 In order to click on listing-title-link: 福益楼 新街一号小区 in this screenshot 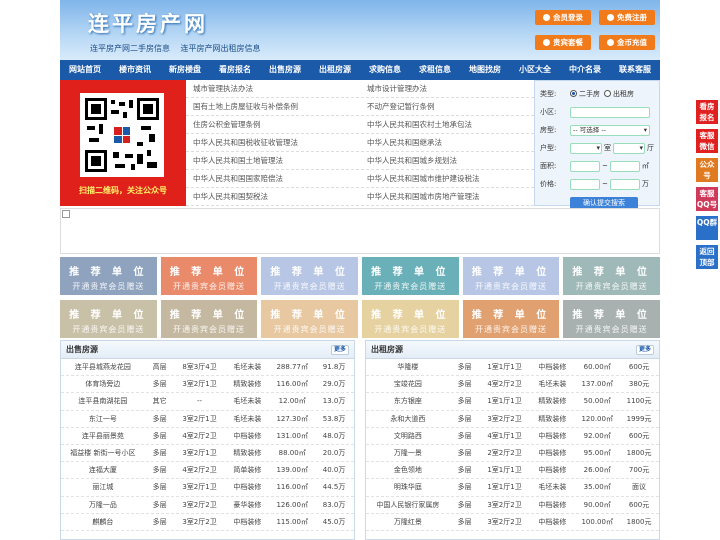, I will do `click(103, 453)`.